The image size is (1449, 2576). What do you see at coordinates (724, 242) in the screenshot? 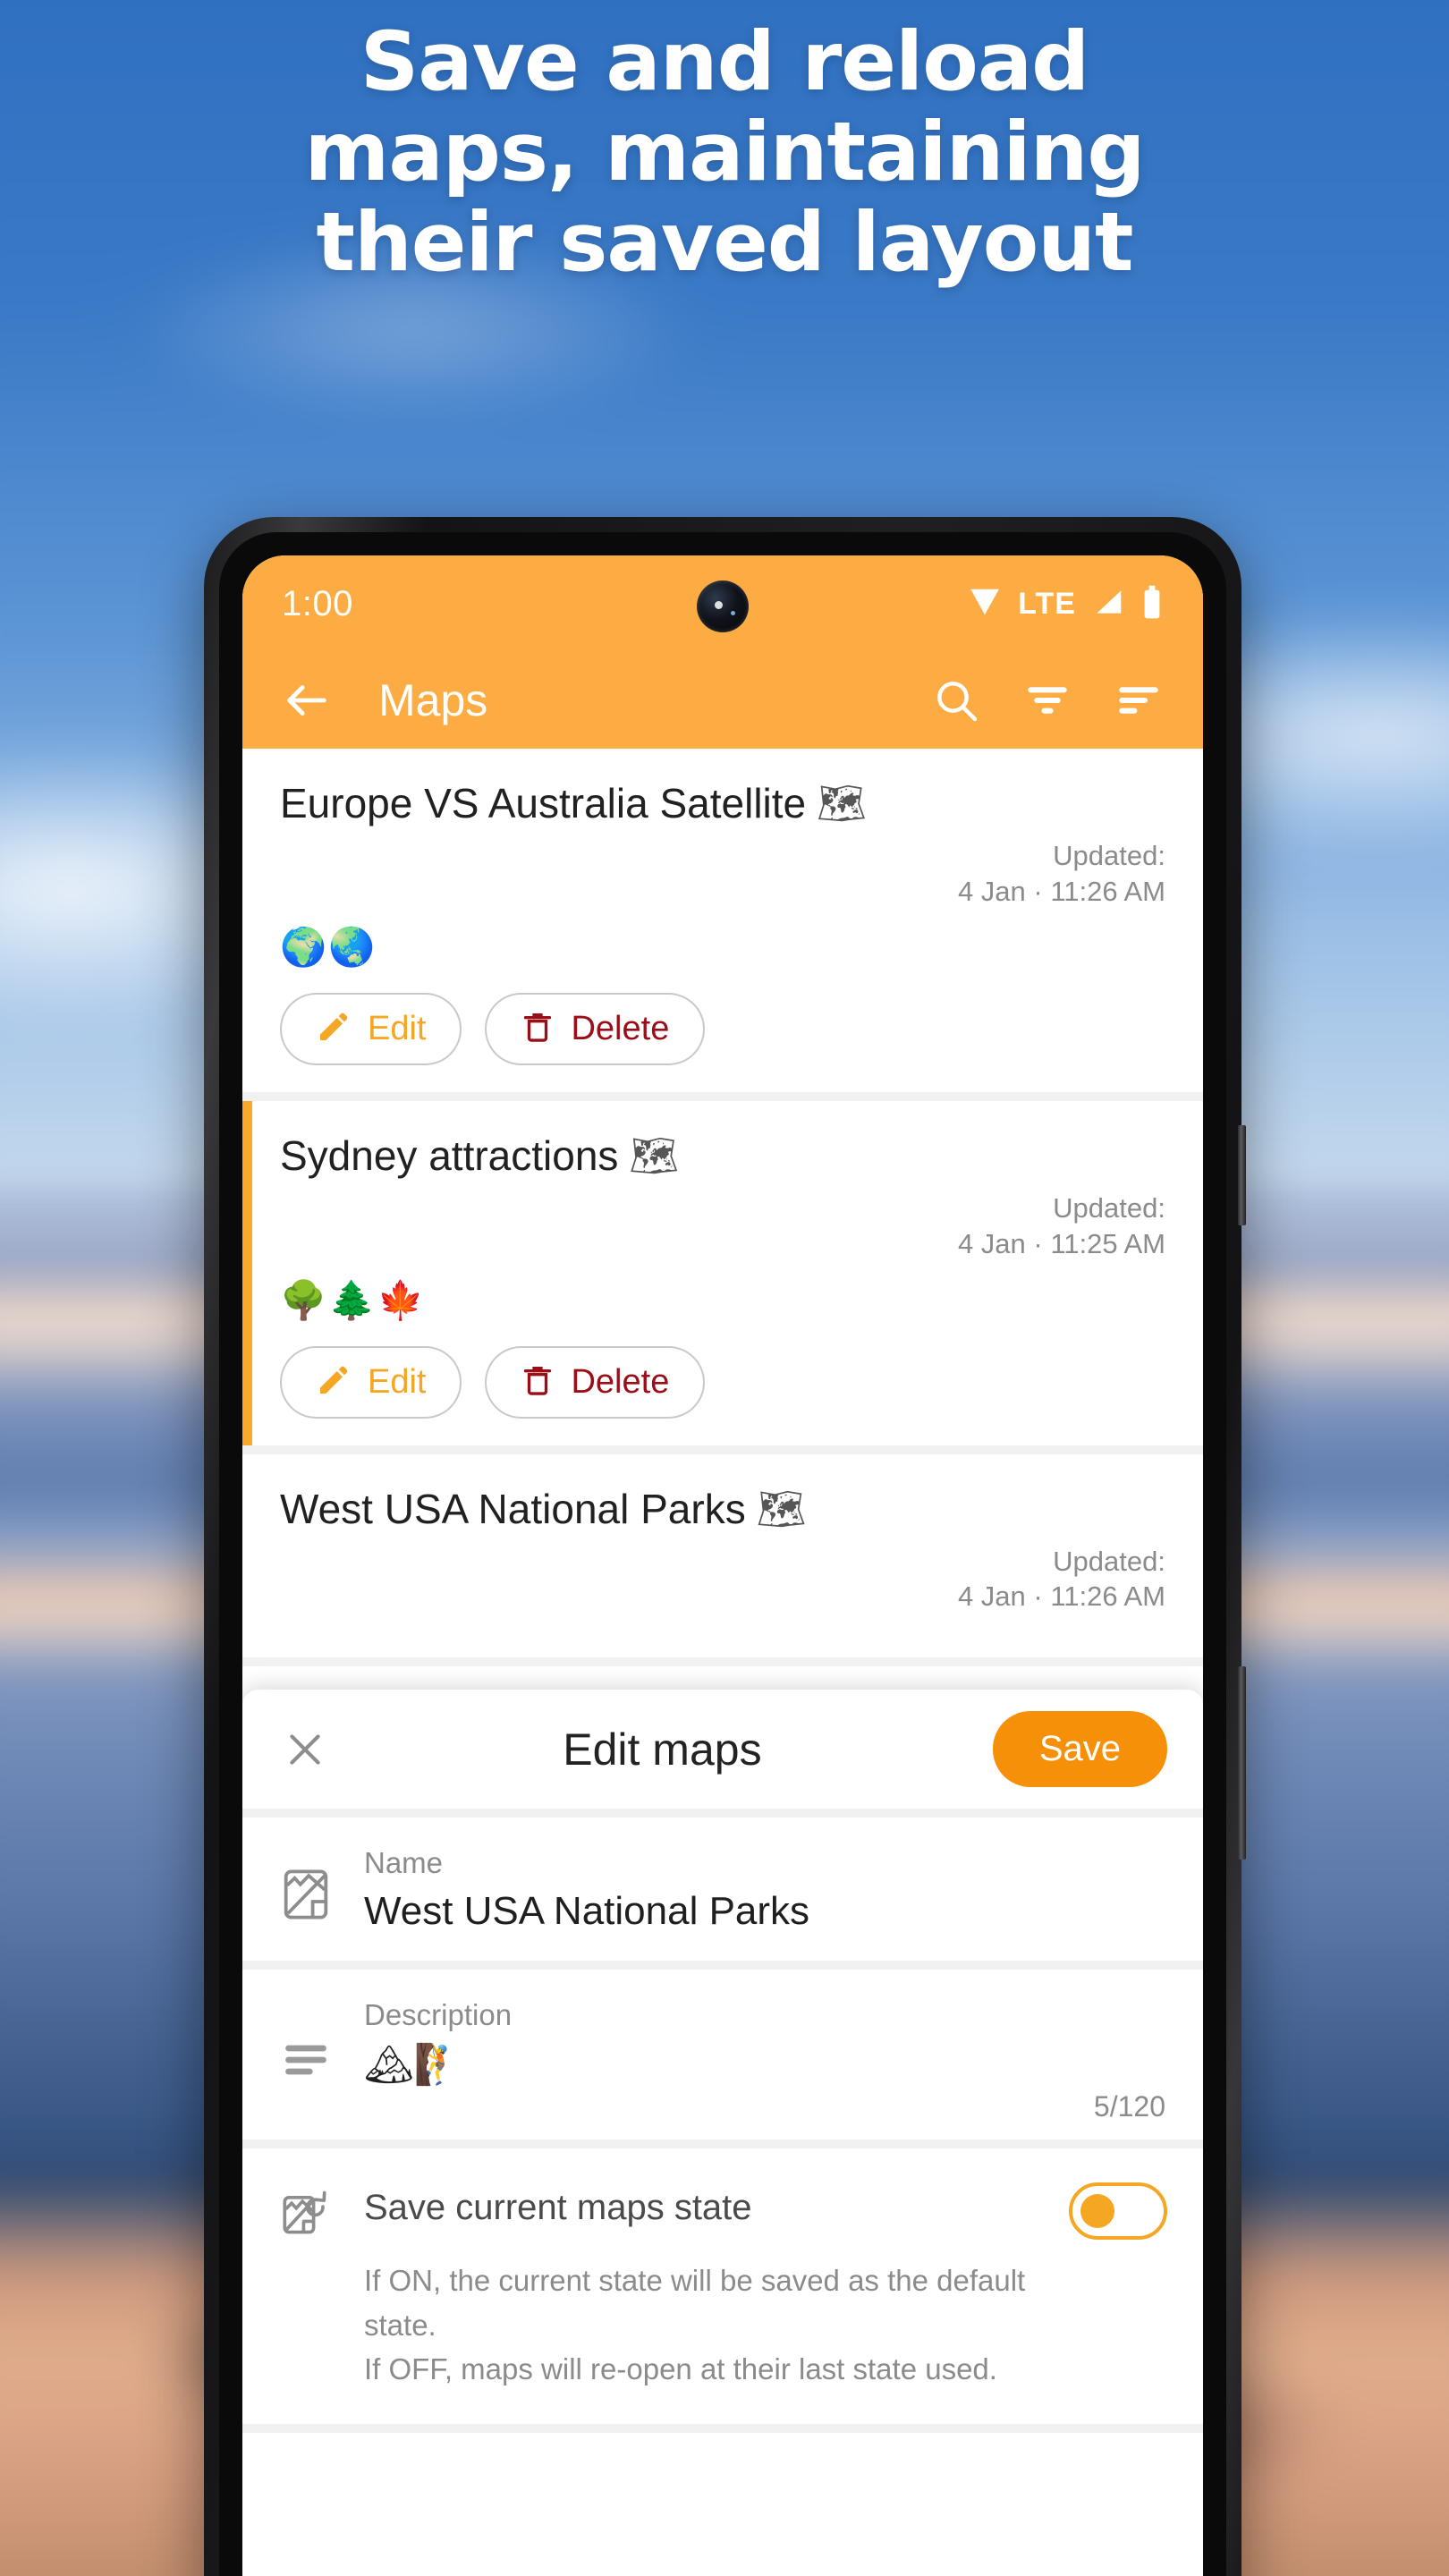
I see `headline-line-3: their saved layout` at bounding box center [724, 242].